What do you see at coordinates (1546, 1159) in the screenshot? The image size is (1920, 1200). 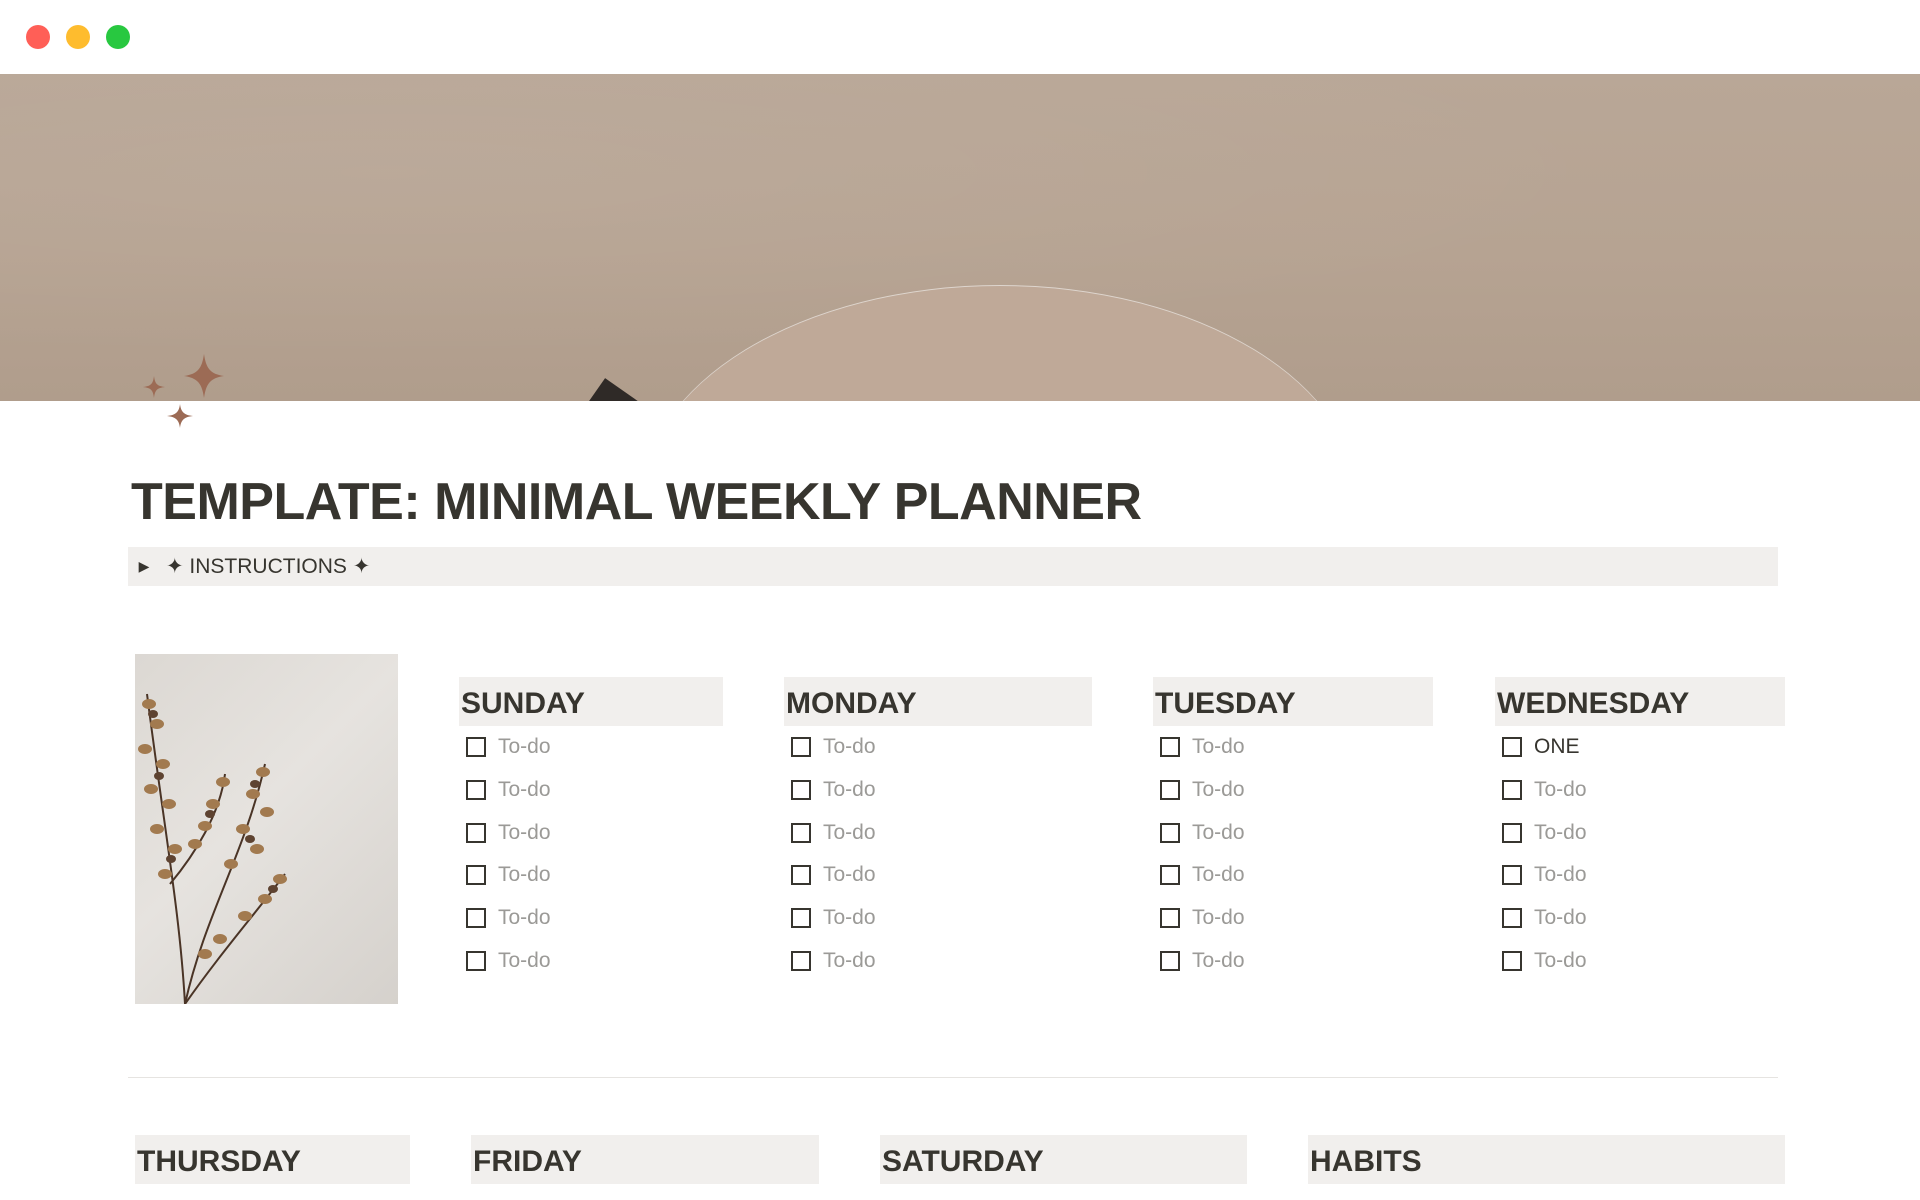 I see `habits-header: HABITS` at bounding box center [1546, 1159].